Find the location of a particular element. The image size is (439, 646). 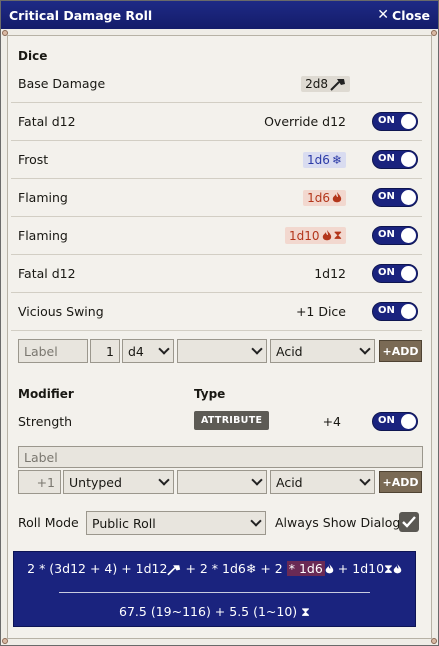

fatal-override-toggle: ON is located at coordinates (395, 121).